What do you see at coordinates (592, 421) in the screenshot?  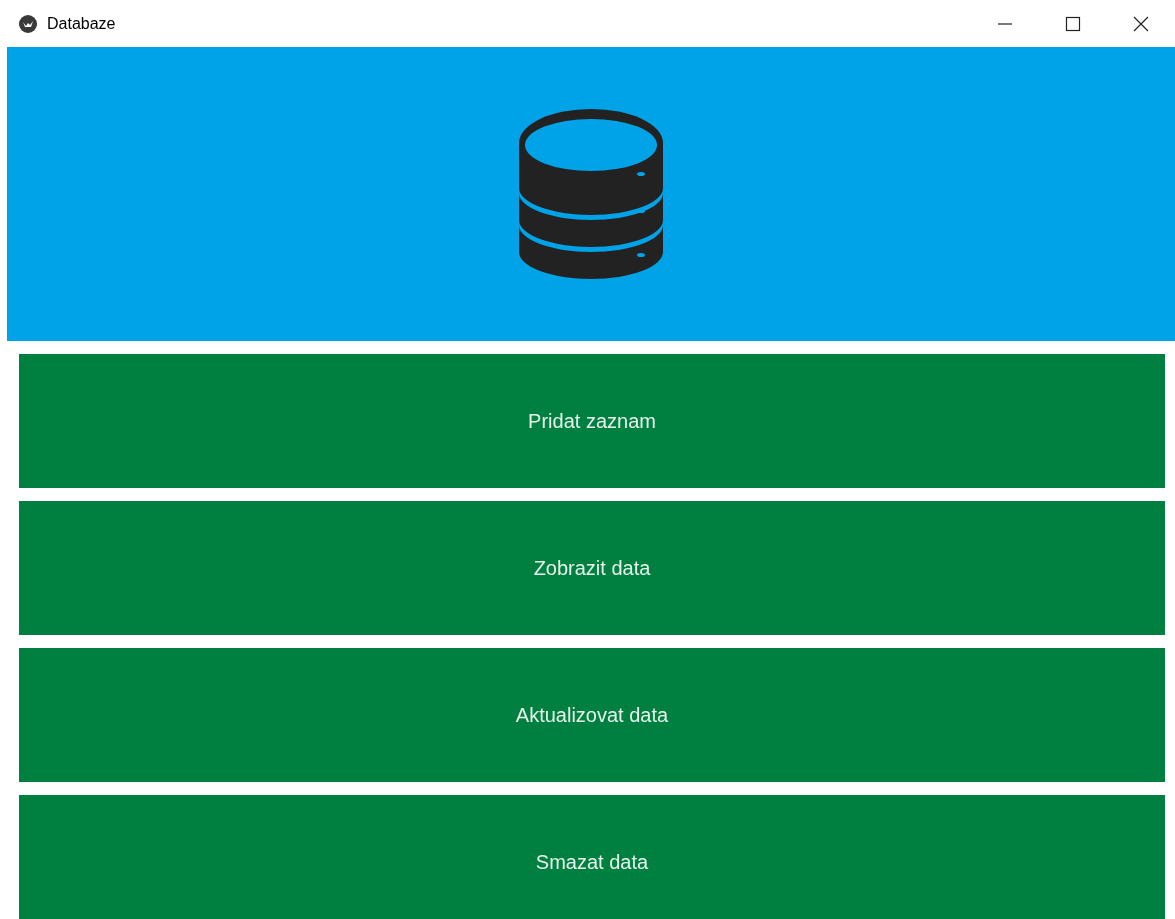 I see `menu-button: Pridat zaznam` at bounding box center [592, 421].